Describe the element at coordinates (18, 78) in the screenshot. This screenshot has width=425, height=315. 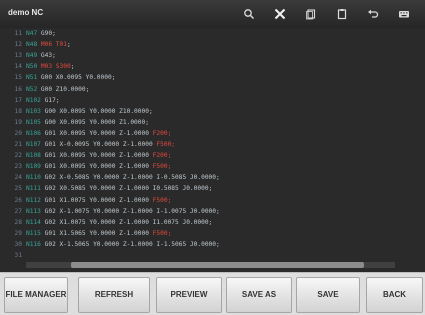
I see `line-number: 15` at that location.